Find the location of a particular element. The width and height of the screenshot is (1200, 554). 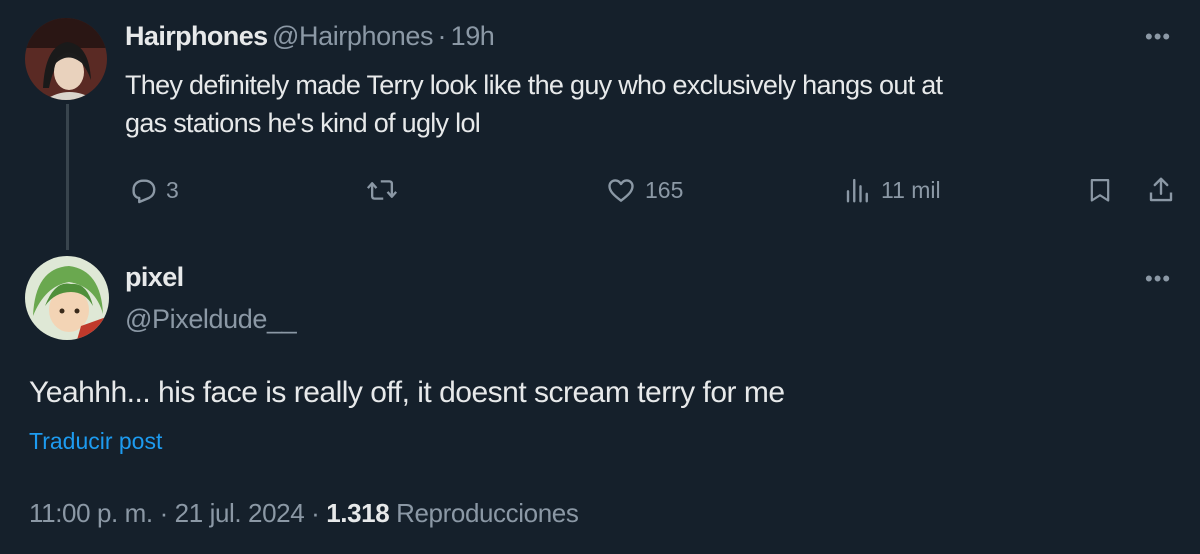

tweet-text-line-2: gas stations he's kind of ugly lol is located at coordinates (303, 123).